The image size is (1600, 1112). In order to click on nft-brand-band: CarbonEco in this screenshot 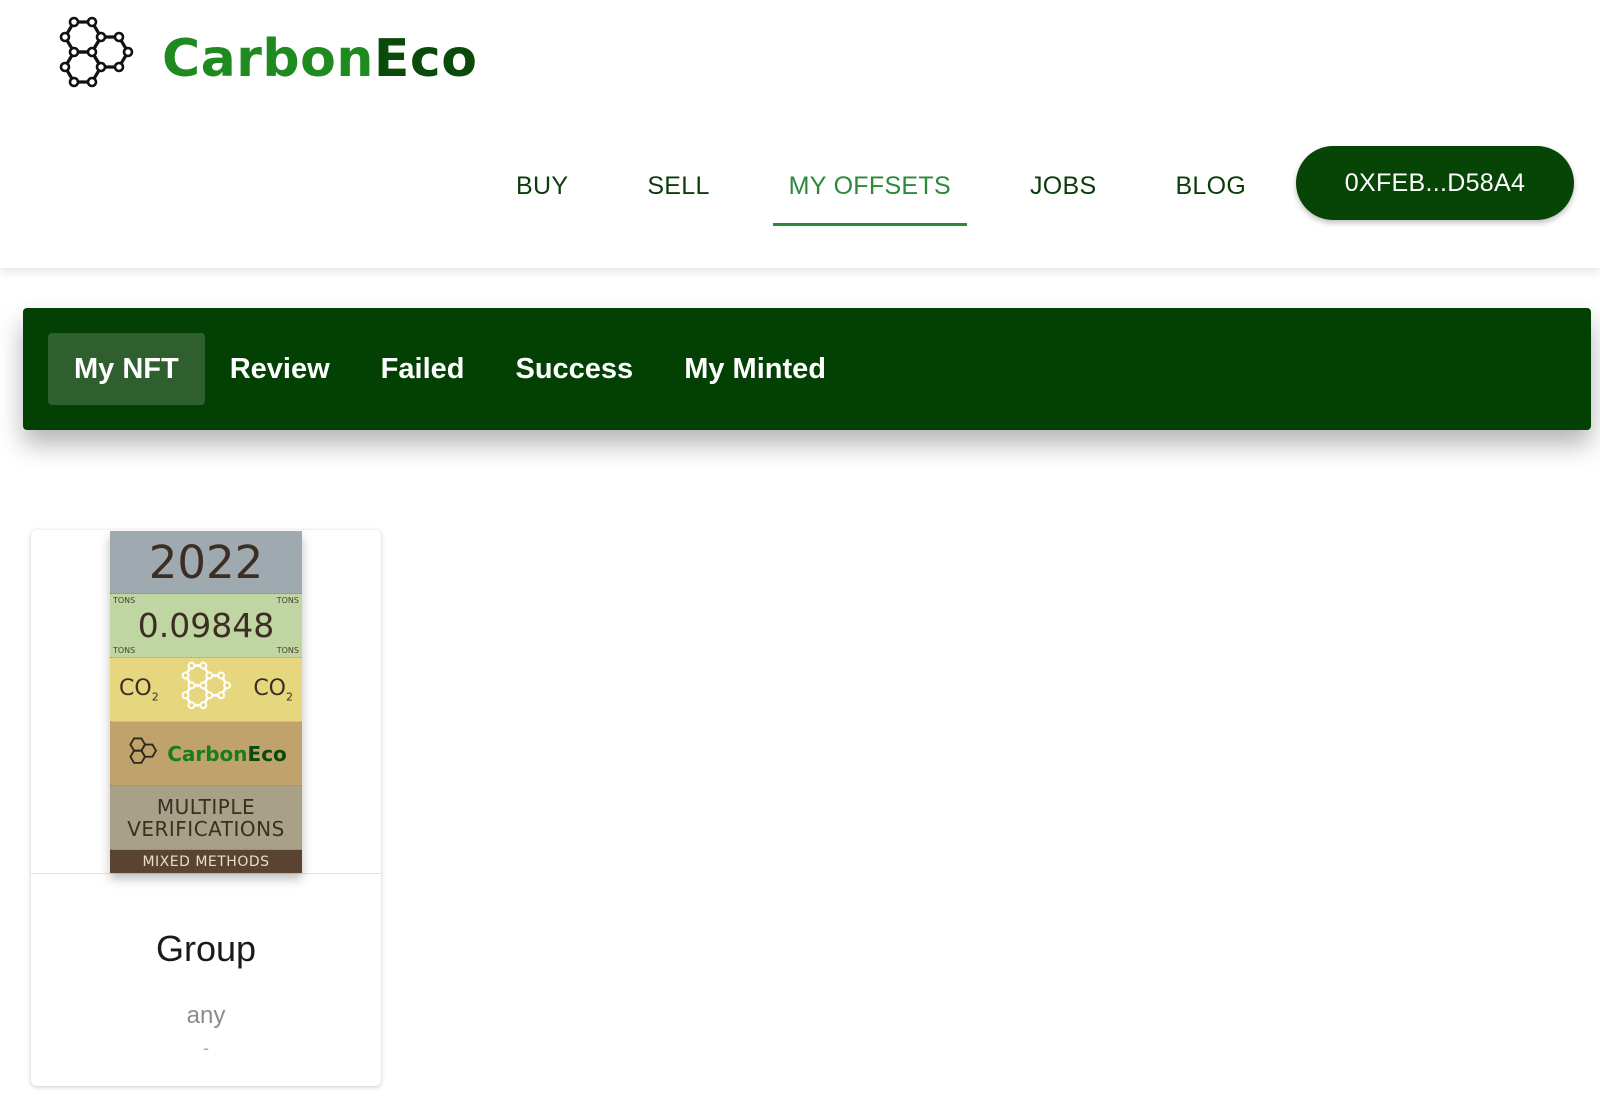, I will do `click(206, 754)`.